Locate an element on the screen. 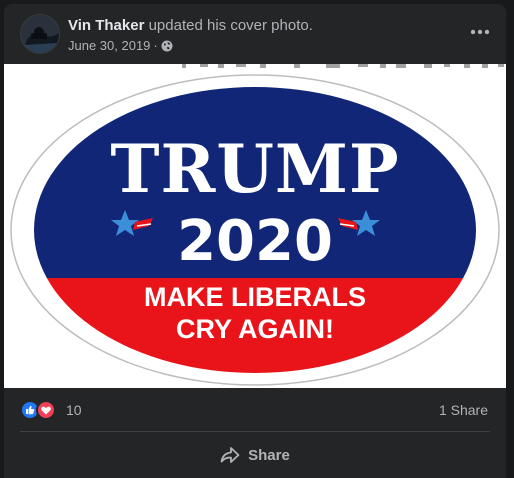 The image size is (514, 478). ellipsis-icon is located at coordinates (480, 32).